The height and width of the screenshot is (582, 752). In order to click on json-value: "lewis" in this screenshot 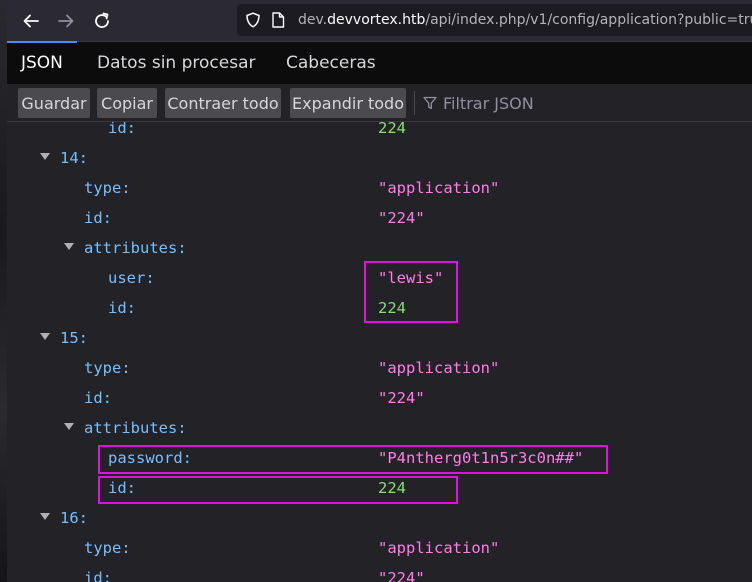, I will do `click(411, 278)`.